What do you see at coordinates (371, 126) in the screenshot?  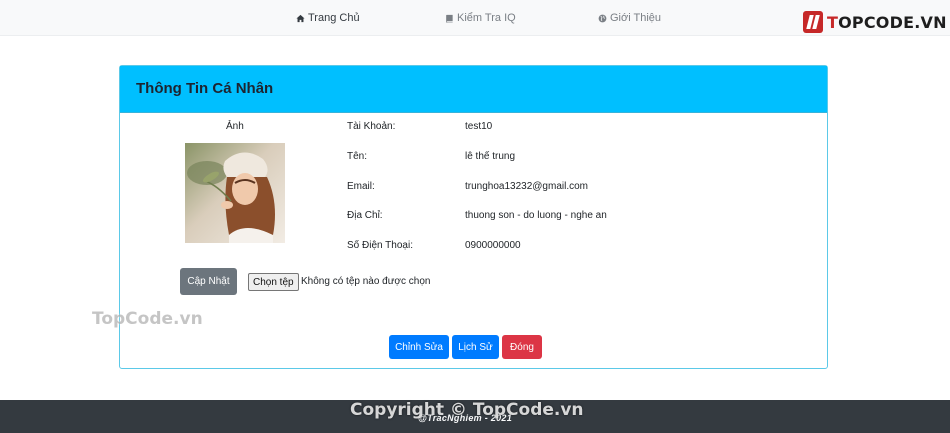 I see `account-label: Tài Khoản:` at bounding box center [371, 126].